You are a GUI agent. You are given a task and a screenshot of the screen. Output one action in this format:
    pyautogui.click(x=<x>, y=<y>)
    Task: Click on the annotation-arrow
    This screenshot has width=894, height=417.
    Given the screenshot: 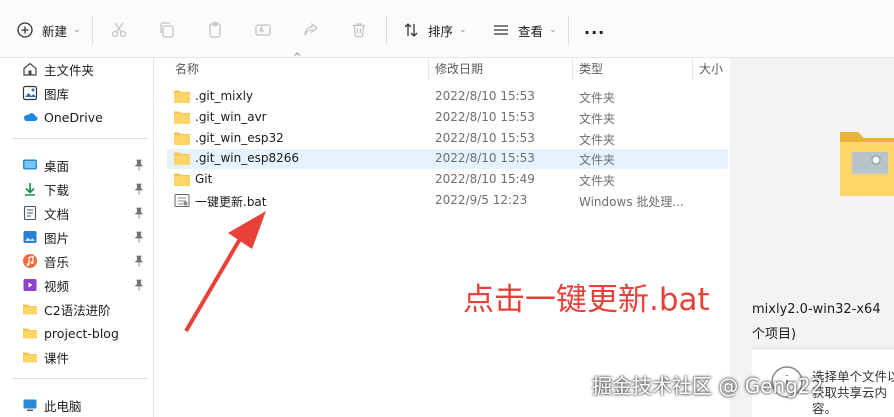 What is the action you would take?
    pyautogui.click(x=225, y=272)
    